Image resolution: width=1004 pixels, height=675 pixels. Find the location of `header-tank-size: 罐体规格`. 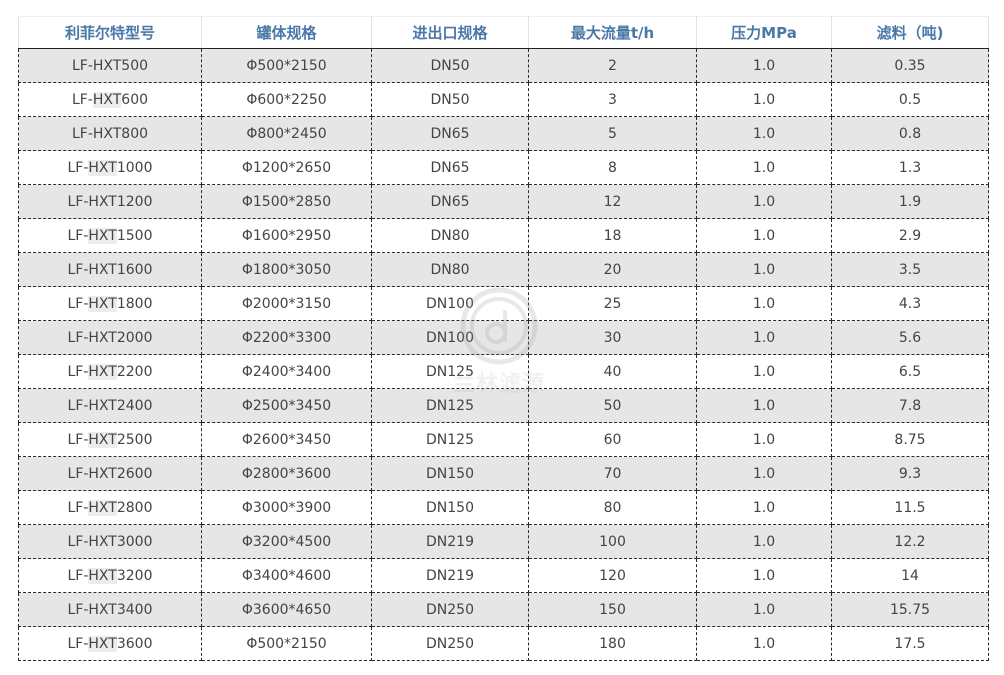

header-tank-size: 罐体规格 is located at coordinates (286, 32).